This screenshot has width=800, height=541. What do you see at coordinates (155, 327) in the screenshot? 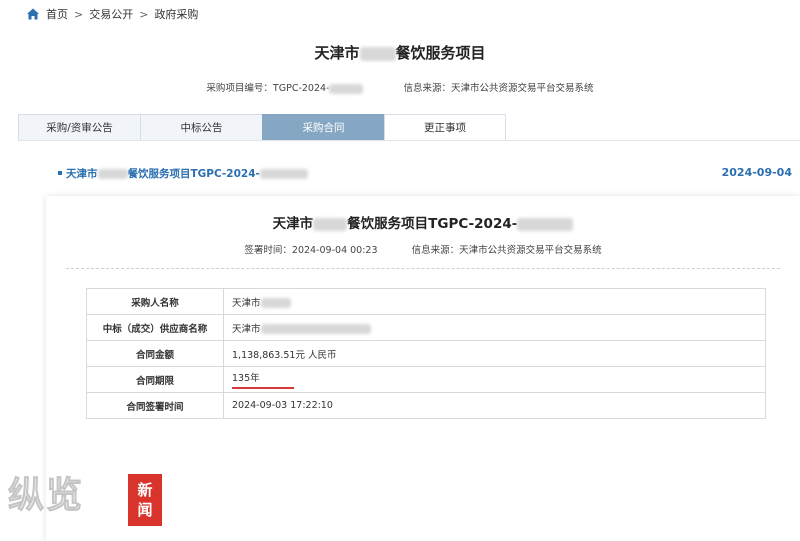
I see `field-label: 中标（成交）供应商名称` at bounding box center [155, 327].